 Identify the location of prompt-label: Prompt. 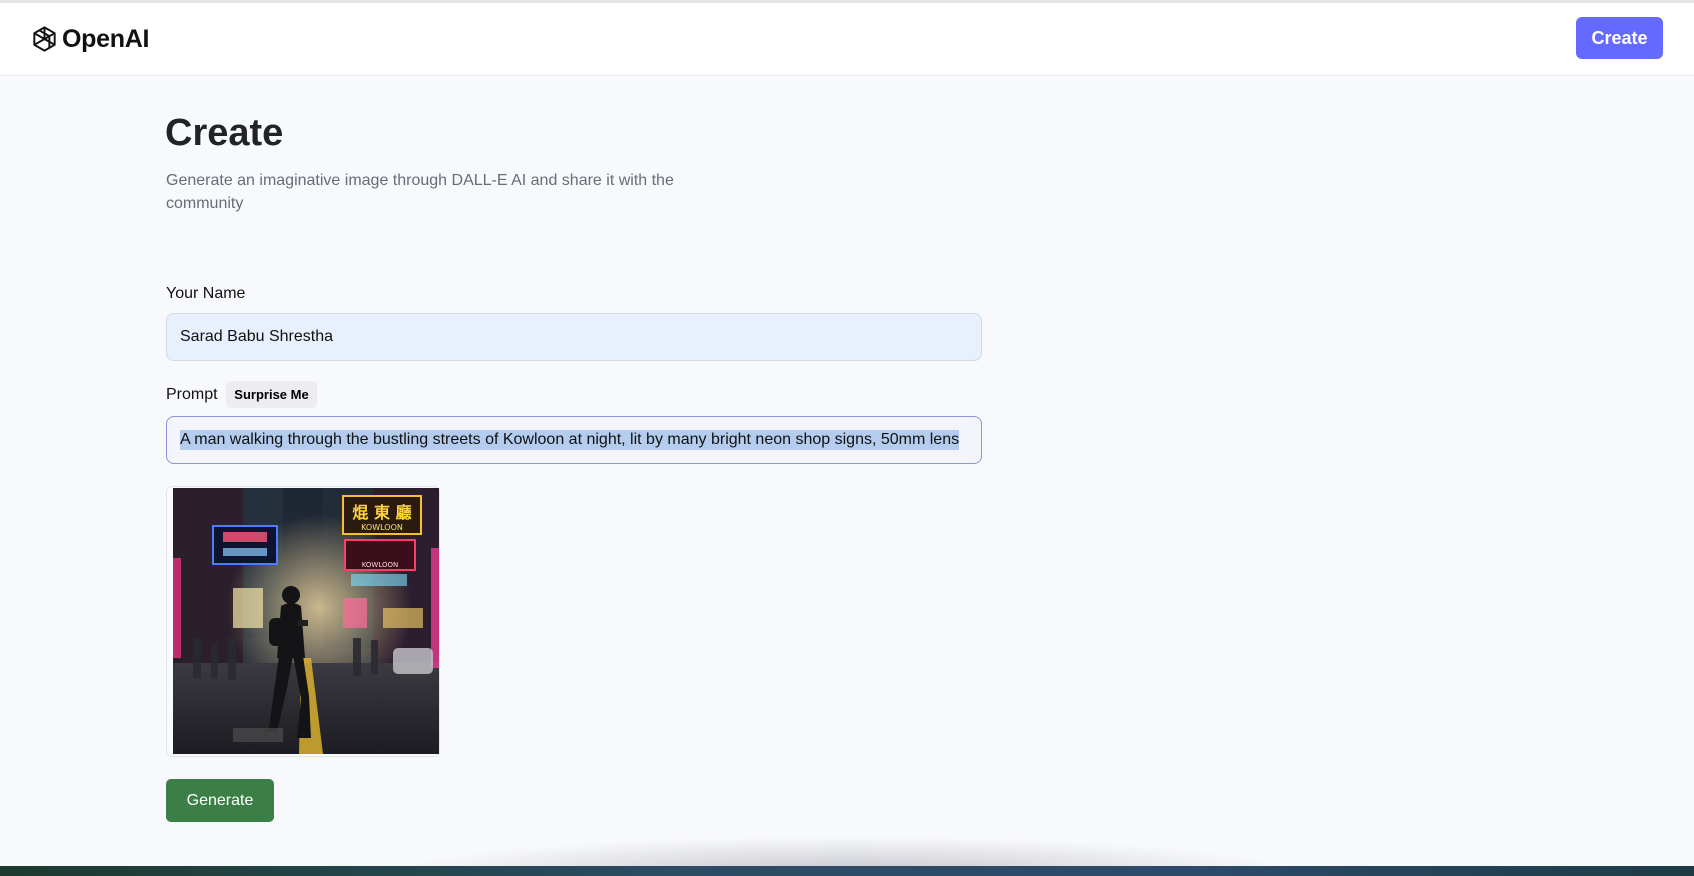
(192, 394).